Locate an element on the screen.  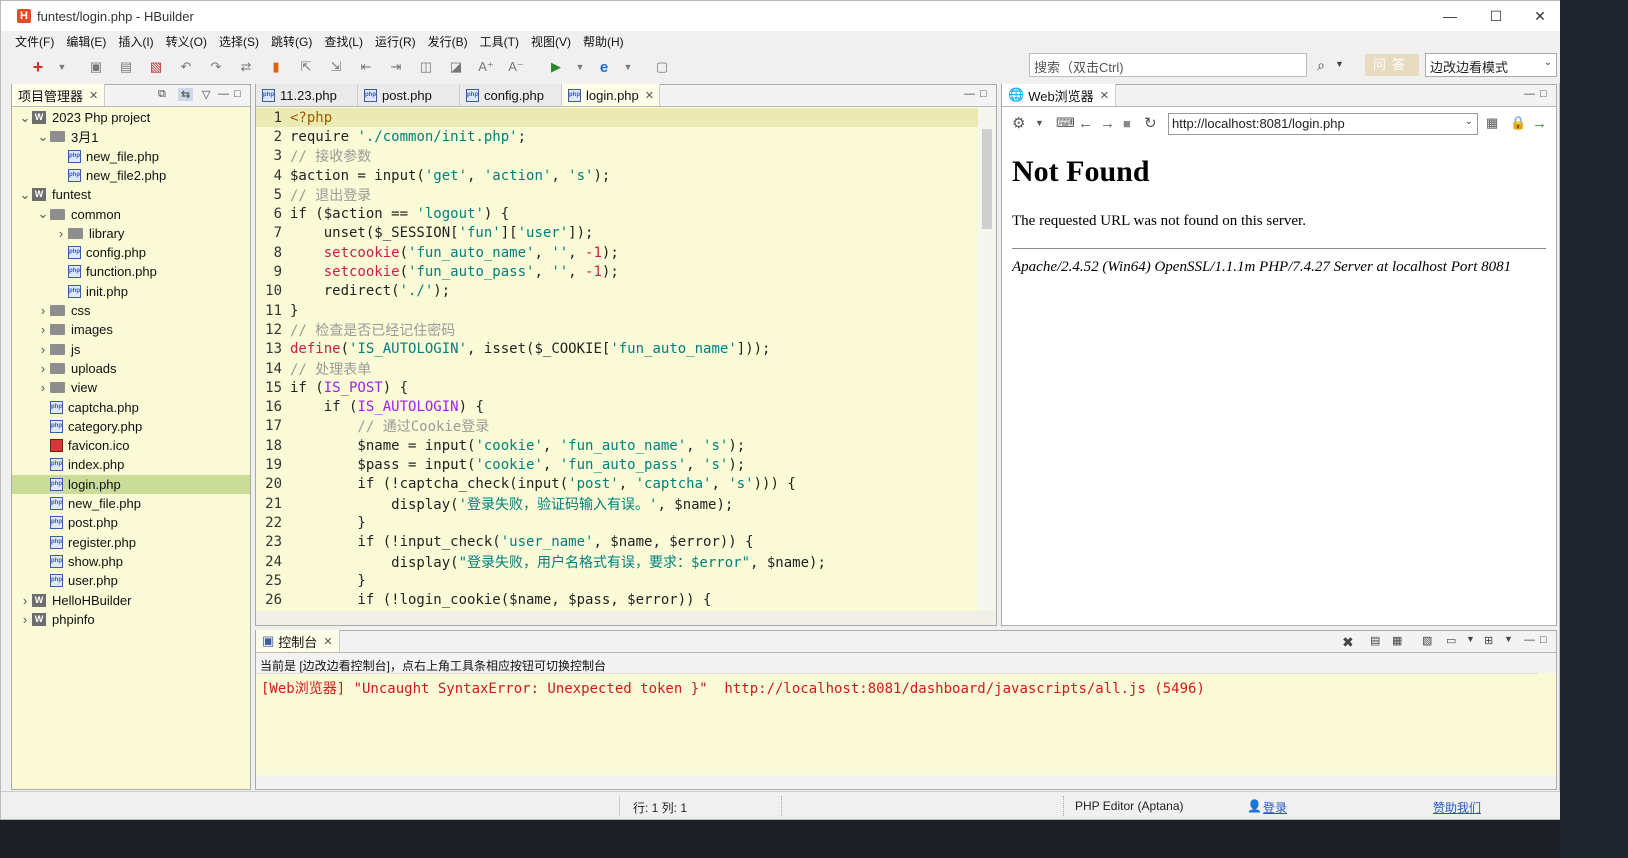
close-button: ✕ is located at coordinates (1540, 16).